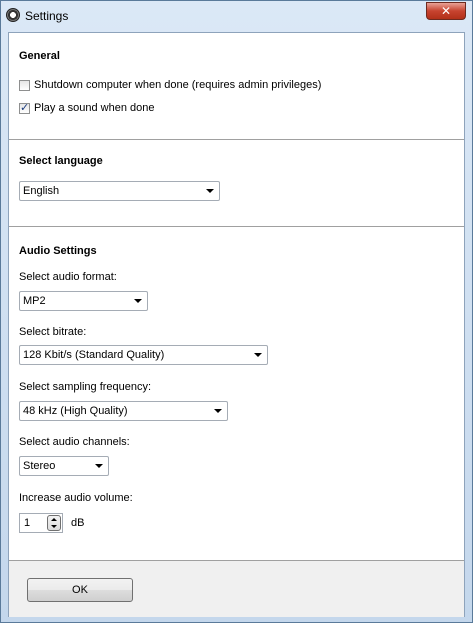 The width and height of the screenshot is (473, 623). Describe the element at coordinates (94, 355) in the screenshot. I see `bitrate-value: 128 Kbit/s (Standard Quality)` at that location.